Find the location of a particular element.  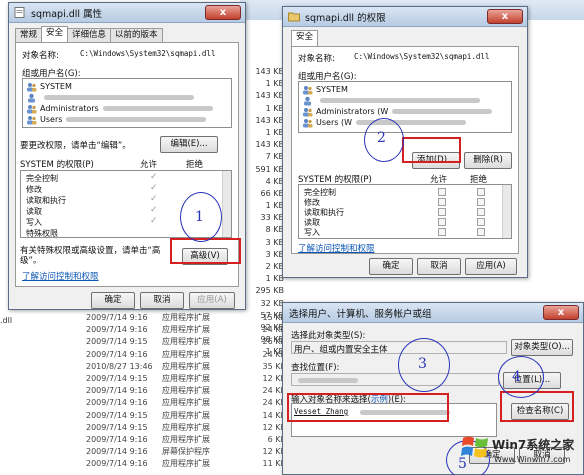

file-size: 12 KB is located at coordinates (274, 427).